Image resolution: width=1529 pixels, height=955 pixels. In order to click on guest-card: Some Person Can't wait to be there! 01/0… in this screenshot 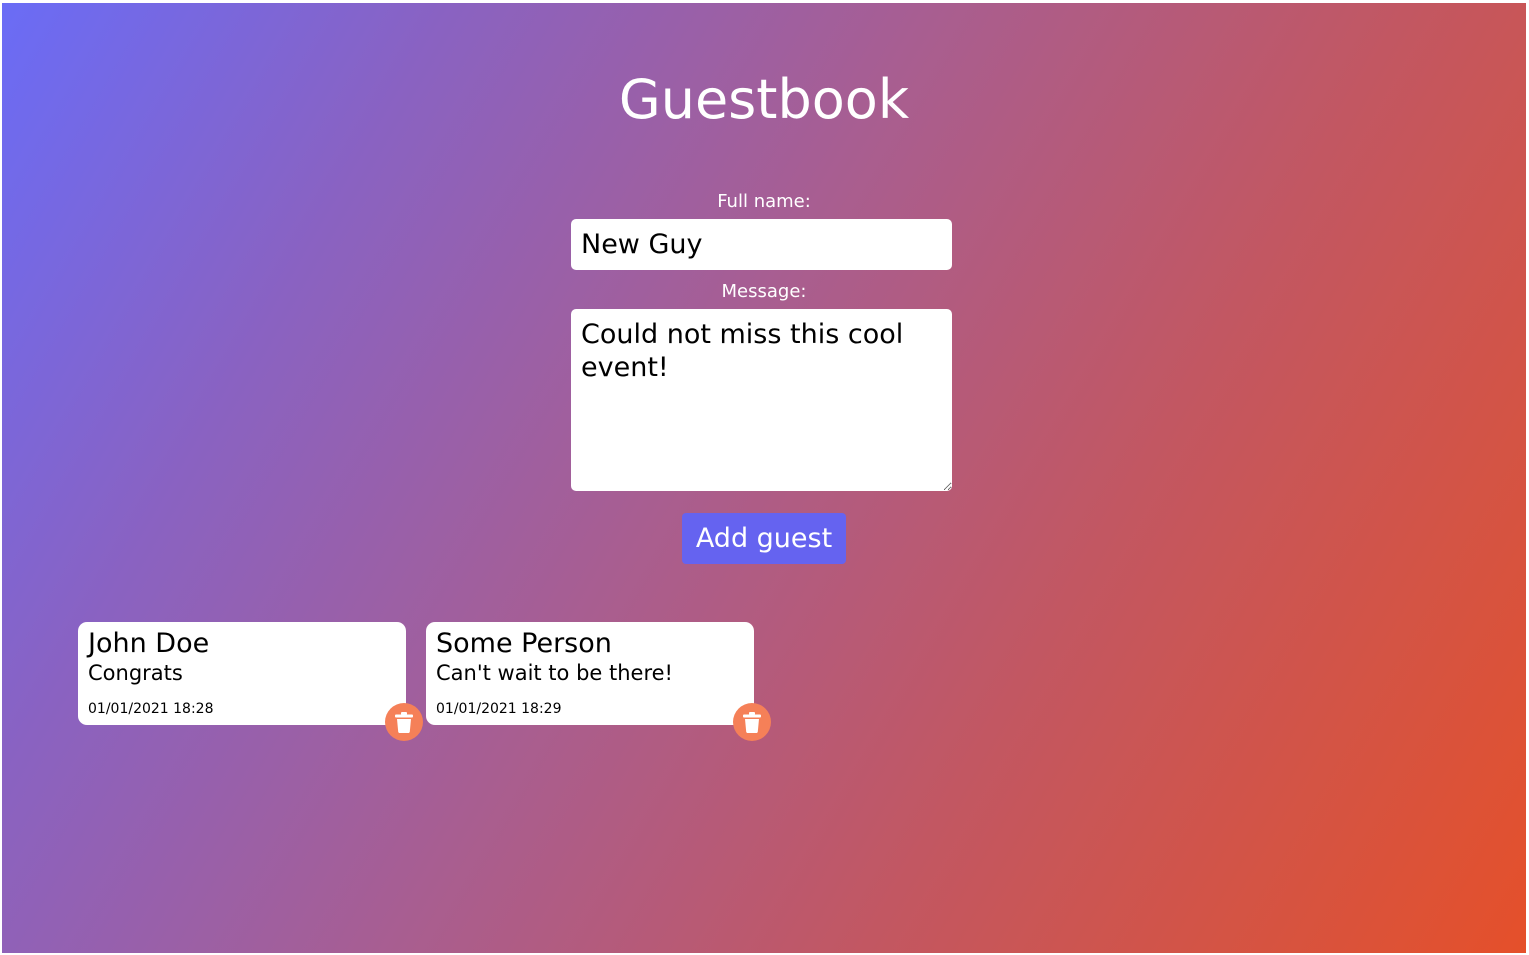, I will do `click(590, 673)`.